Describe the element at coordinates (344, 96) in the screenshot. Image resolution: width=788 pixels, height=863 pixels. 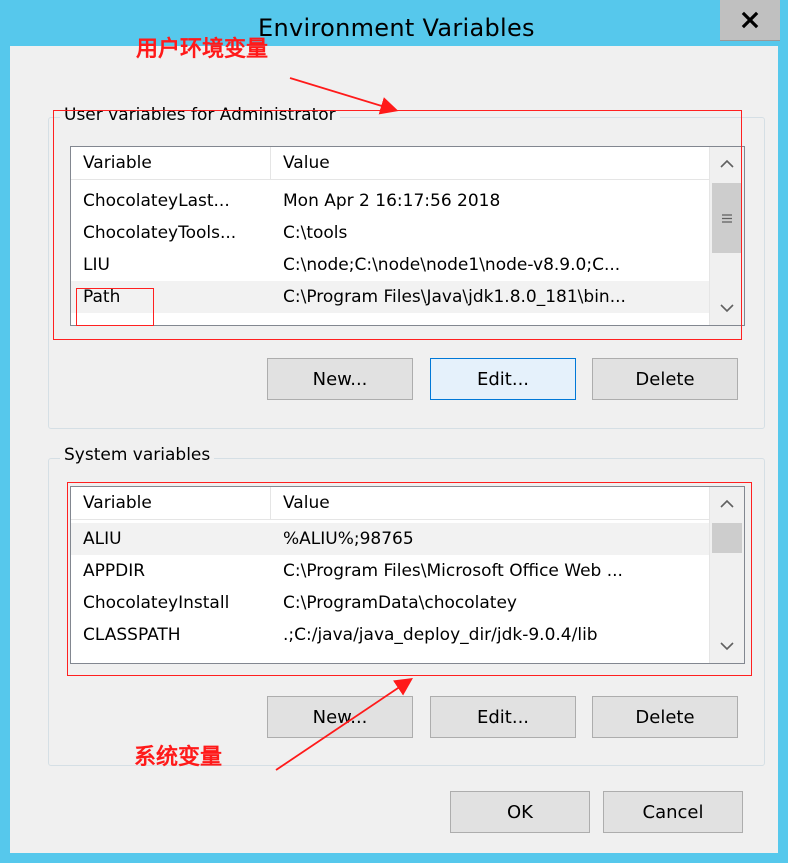
I see `user-arrow` at that location.